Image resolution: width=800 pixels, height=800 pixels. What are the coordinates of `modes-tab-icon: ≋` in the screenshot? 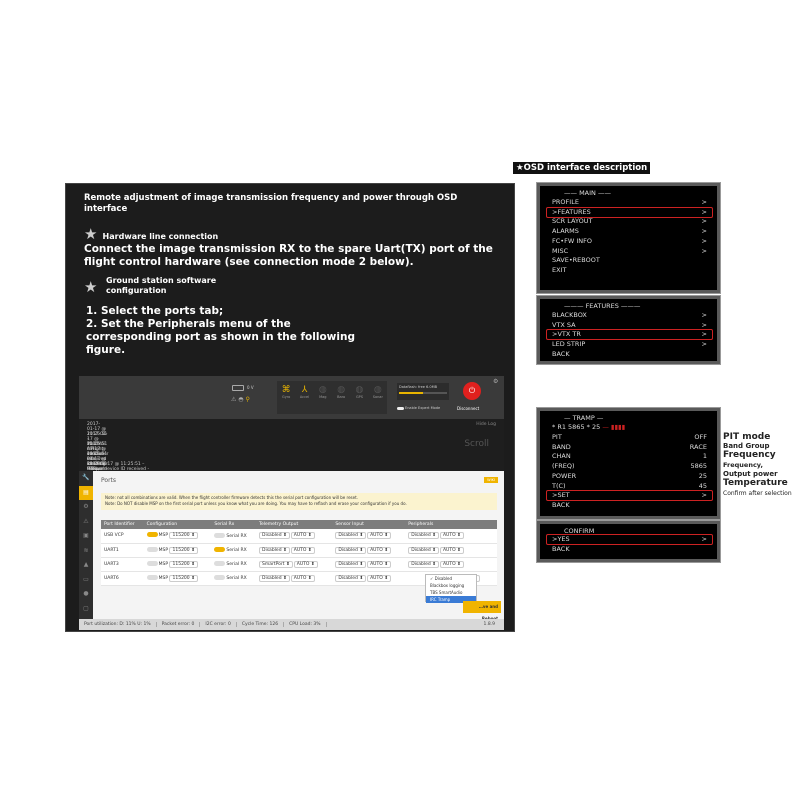 It's located at (86, 551).